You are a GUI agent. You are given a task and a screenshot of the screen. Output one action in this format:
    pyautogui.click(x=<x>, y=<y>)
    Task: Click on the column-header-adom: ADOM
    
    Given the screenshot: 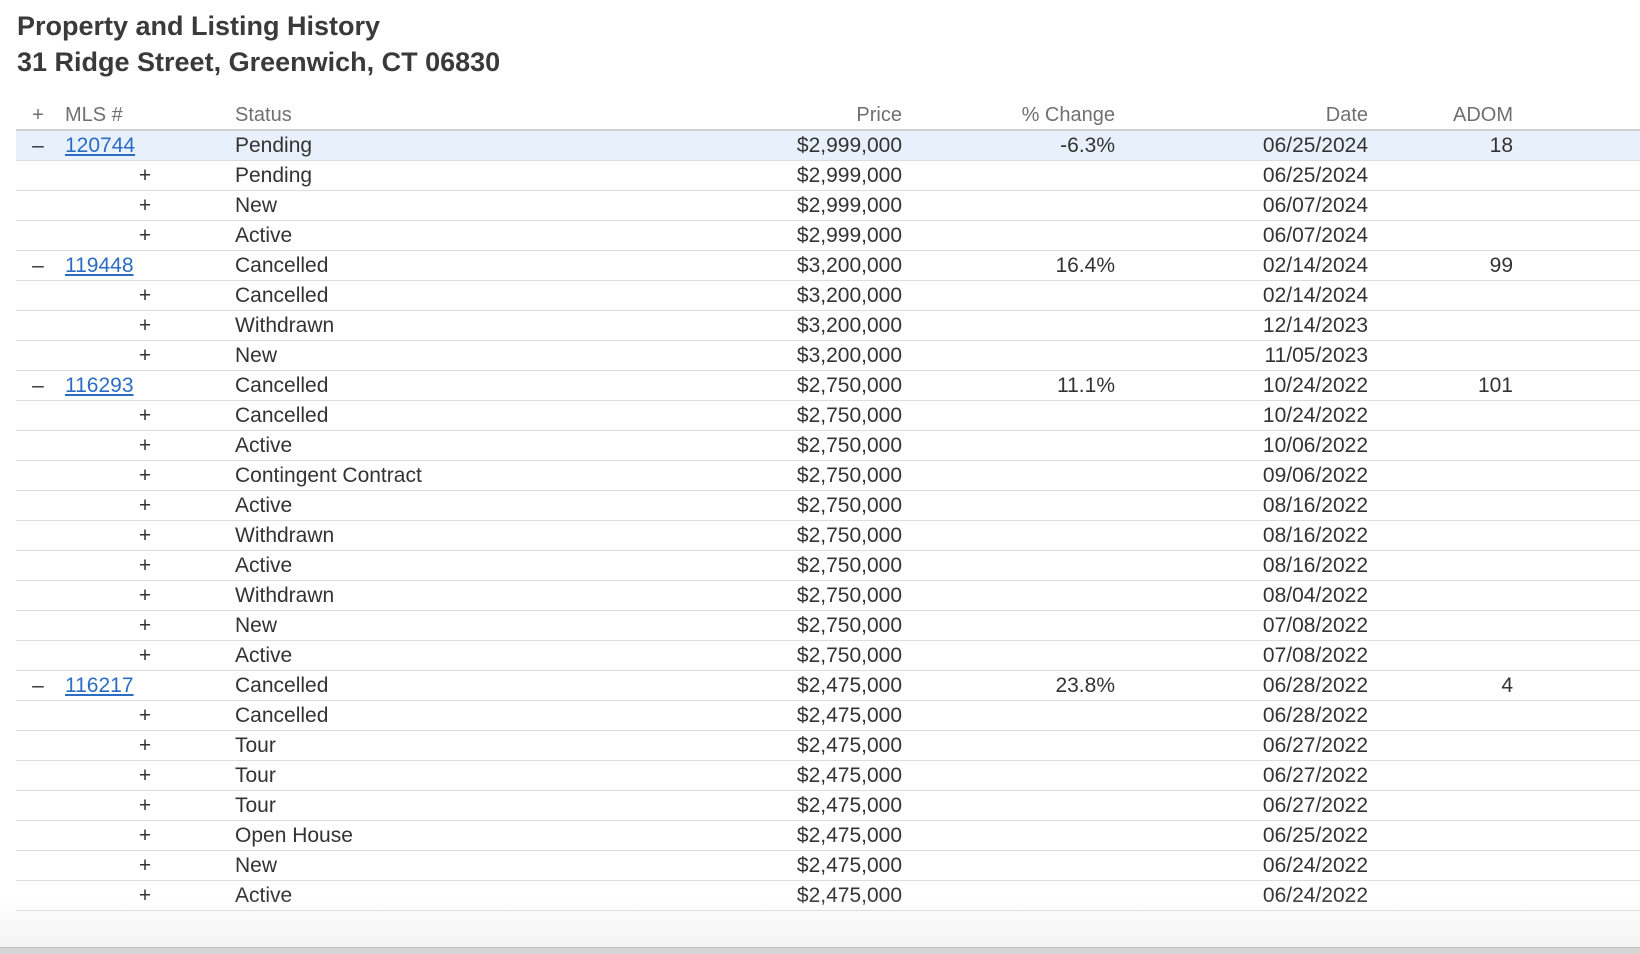 What is the action you would take?
    pyautogui.click(x=1464, y=115)
    